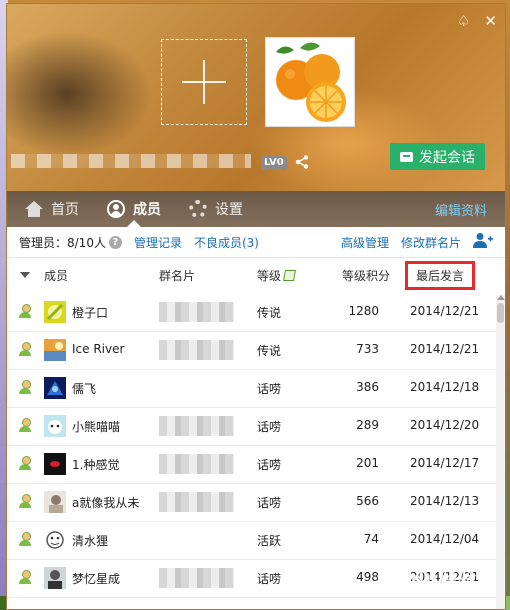  Describe the element at coordinates (461, 209) in the screenshot. I see `edit-profile-link: 编辑资料` at that location.